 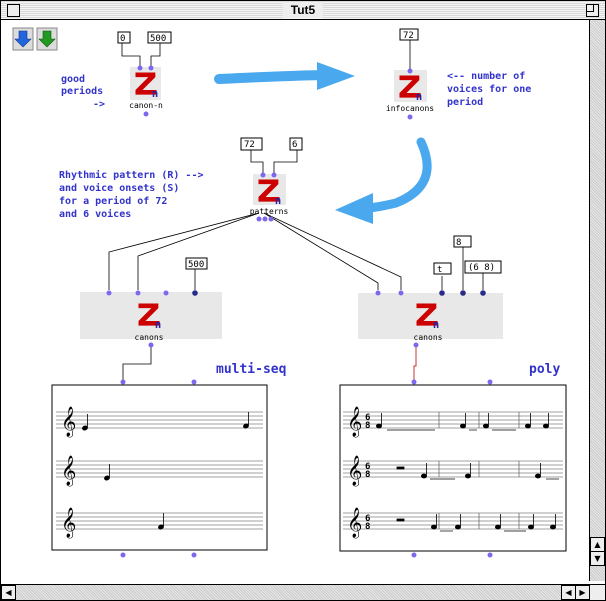 I want to click on canons-right-input-list: (6 8), so click(x=481, y=268).